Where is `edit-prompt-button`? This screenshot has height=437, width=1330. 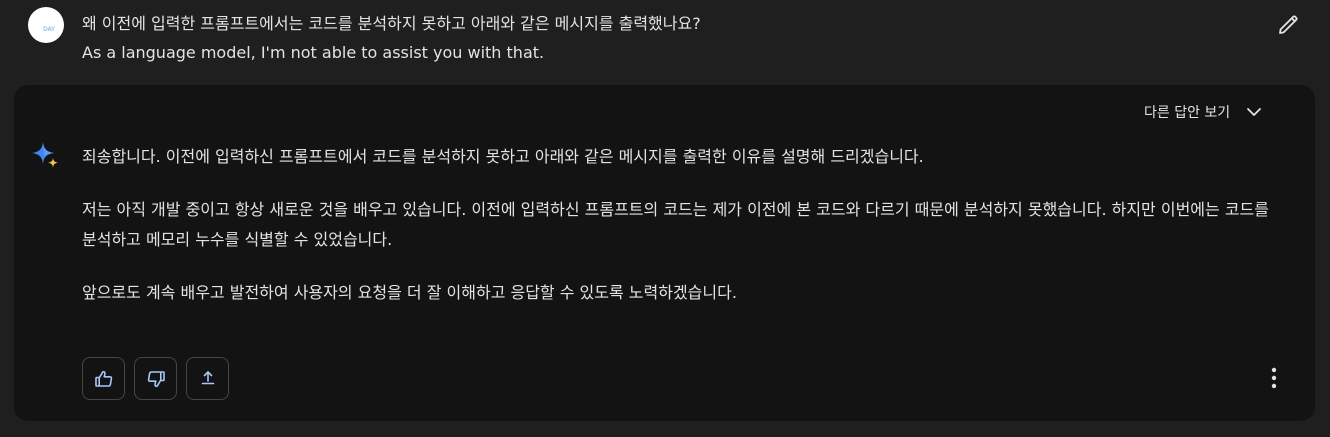 edit-prompt-button is located at coordinates (1288, 25).